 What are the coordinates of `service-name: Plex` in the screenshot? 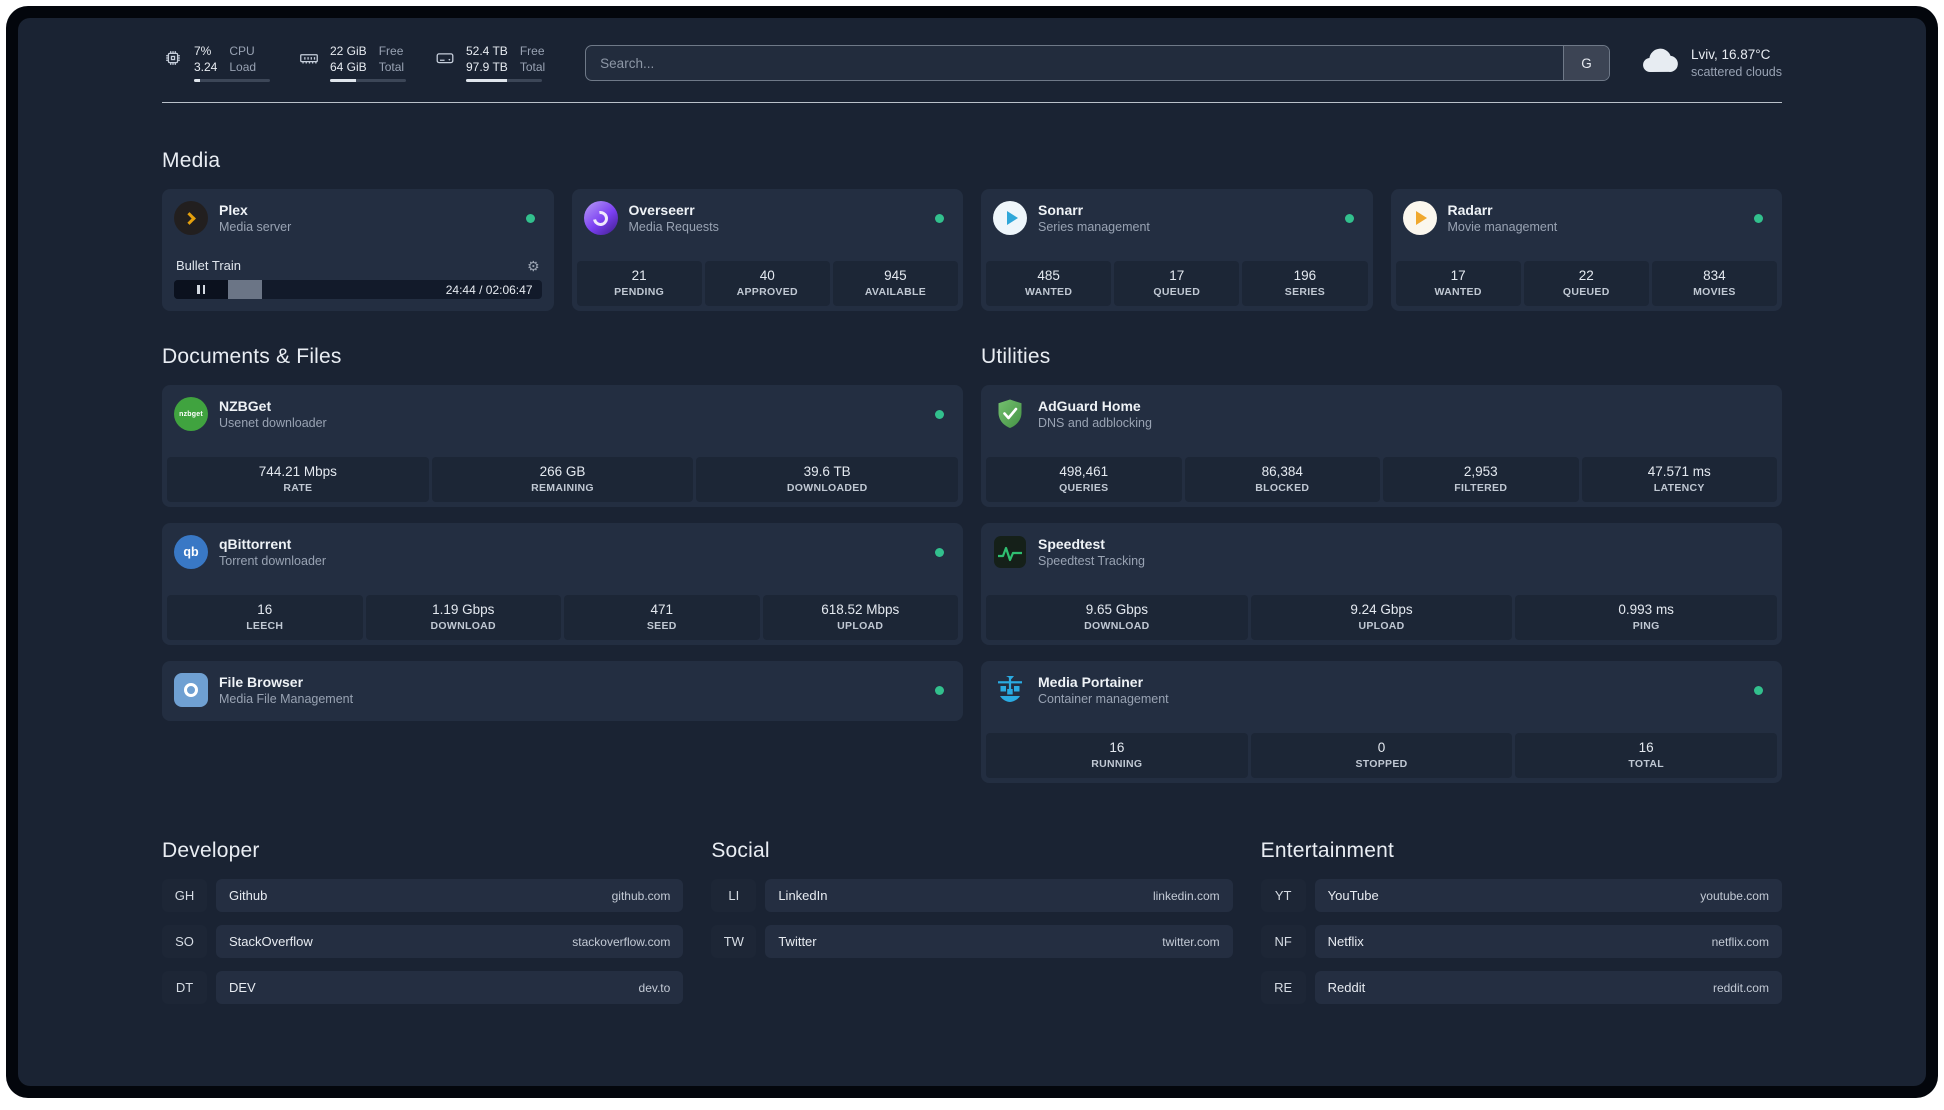 It's located at (233, 210).